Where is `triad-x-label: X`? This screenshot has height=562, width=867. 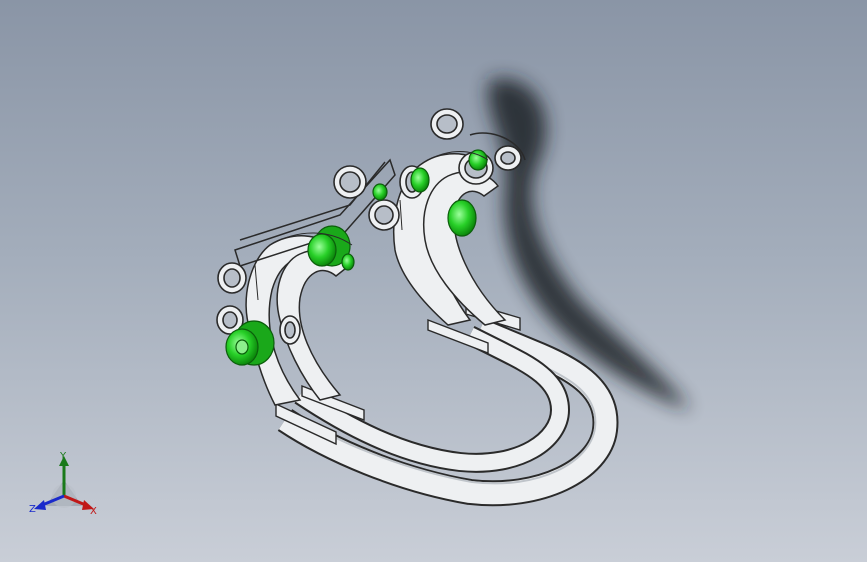
triad-x-label: X is located at coordinates (93, 511).